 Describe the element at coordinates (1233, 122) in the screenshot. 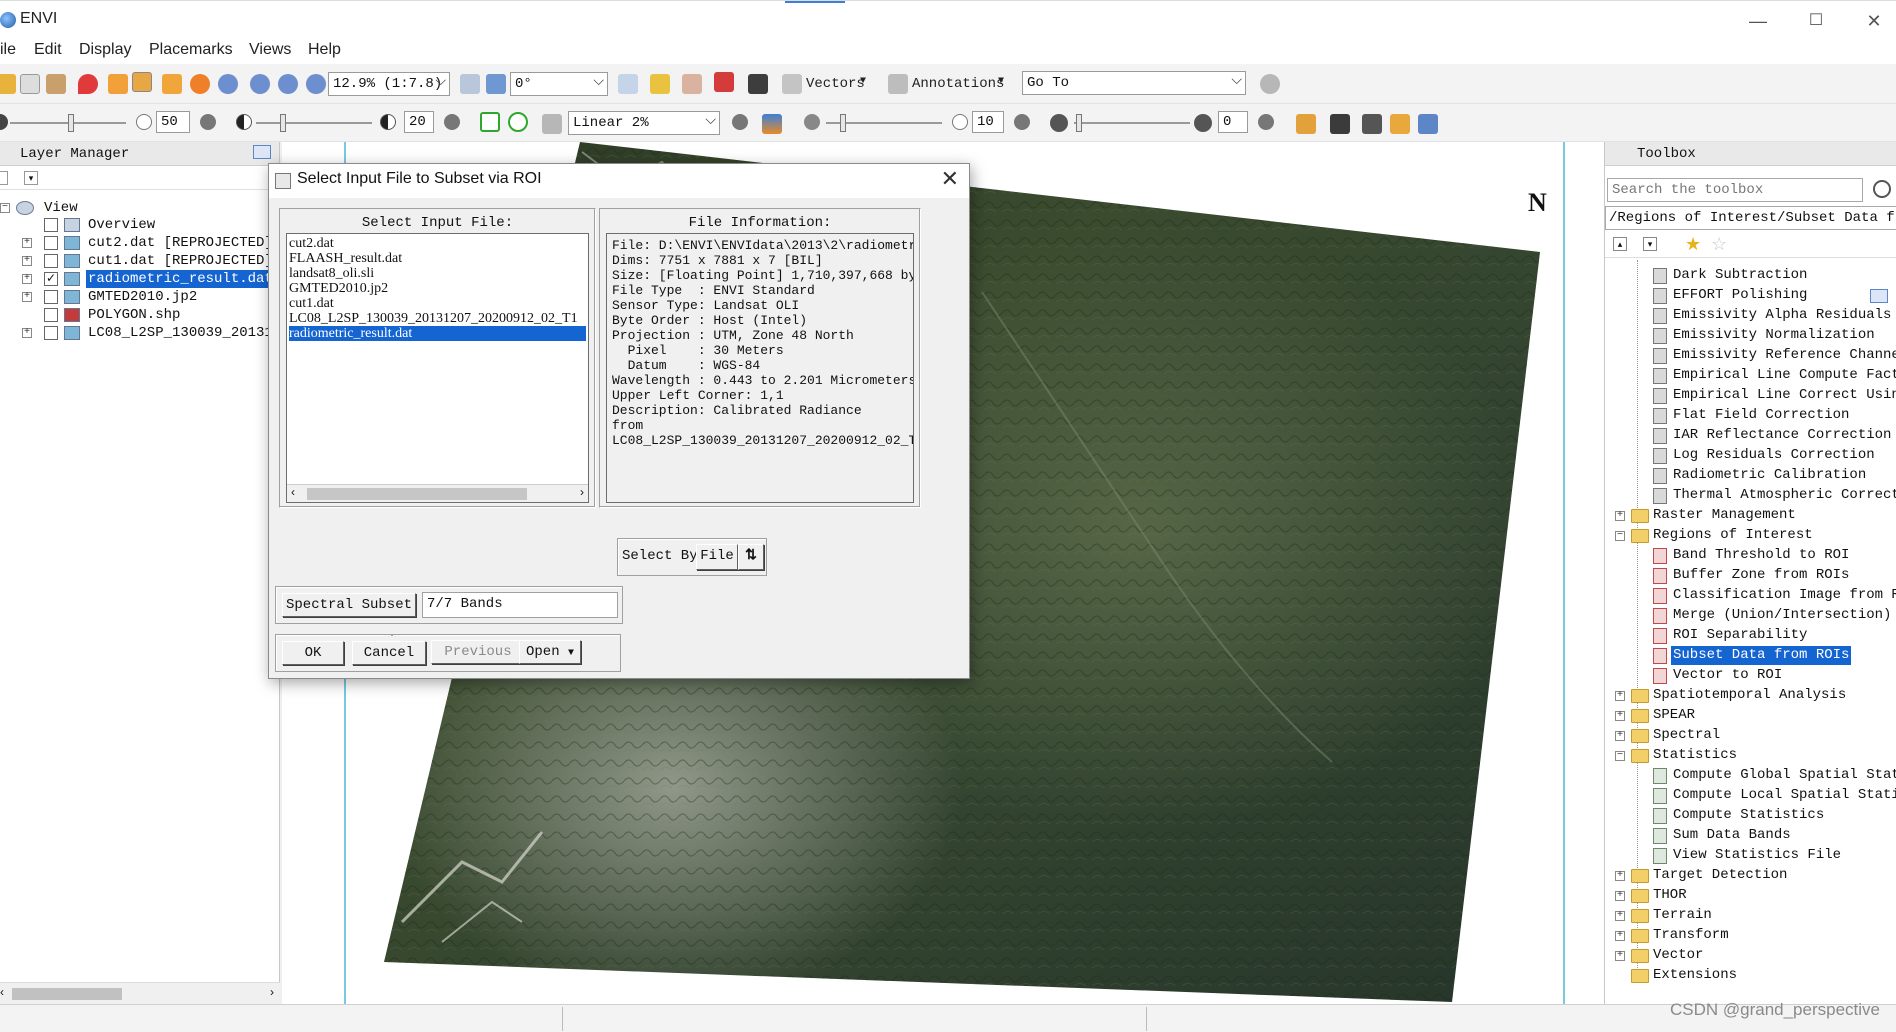

I see `transparency-value: 0` at that location.